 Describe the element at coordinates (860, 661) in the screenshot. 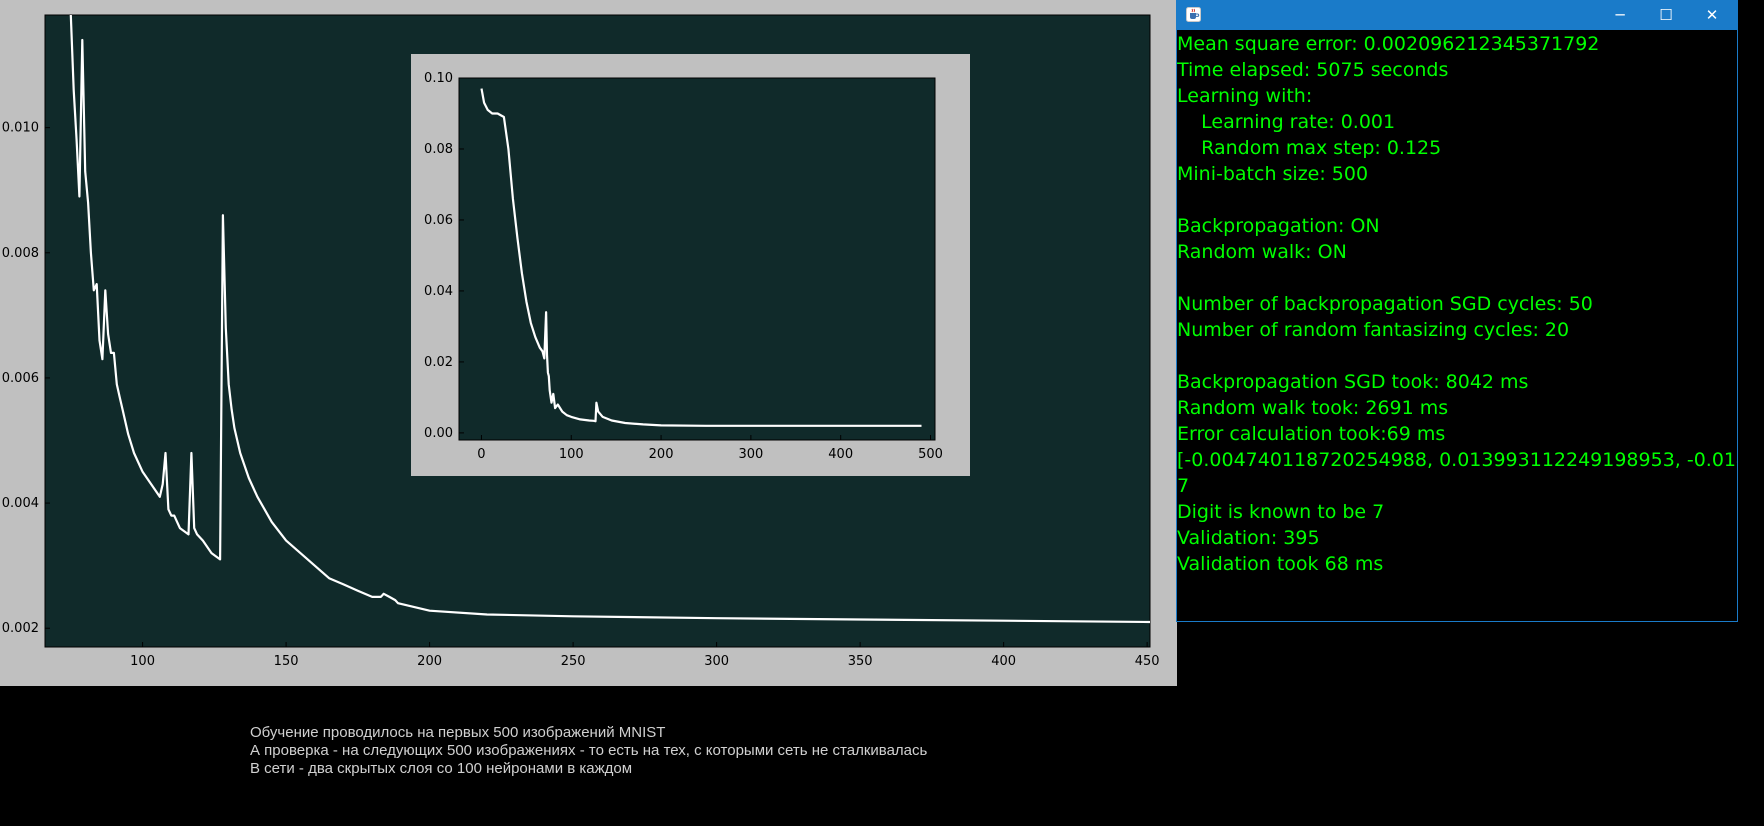

I see `x-tick-label: 350` at that location.